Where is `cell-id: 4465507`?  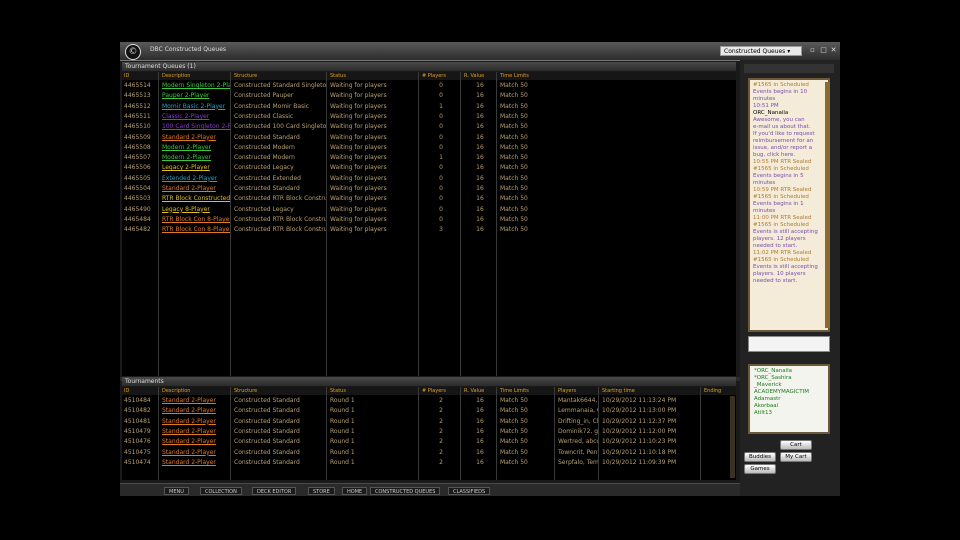
cell-id: 4465507 is located at coordinates (137, 158).